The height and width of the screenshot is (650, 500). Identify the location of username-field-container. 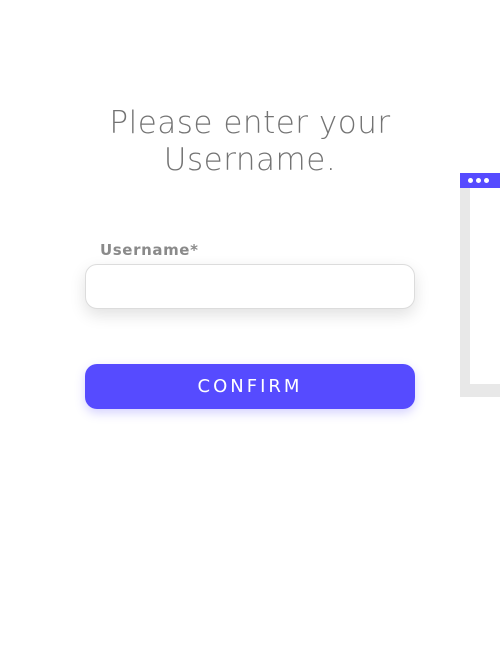
(250, 286).